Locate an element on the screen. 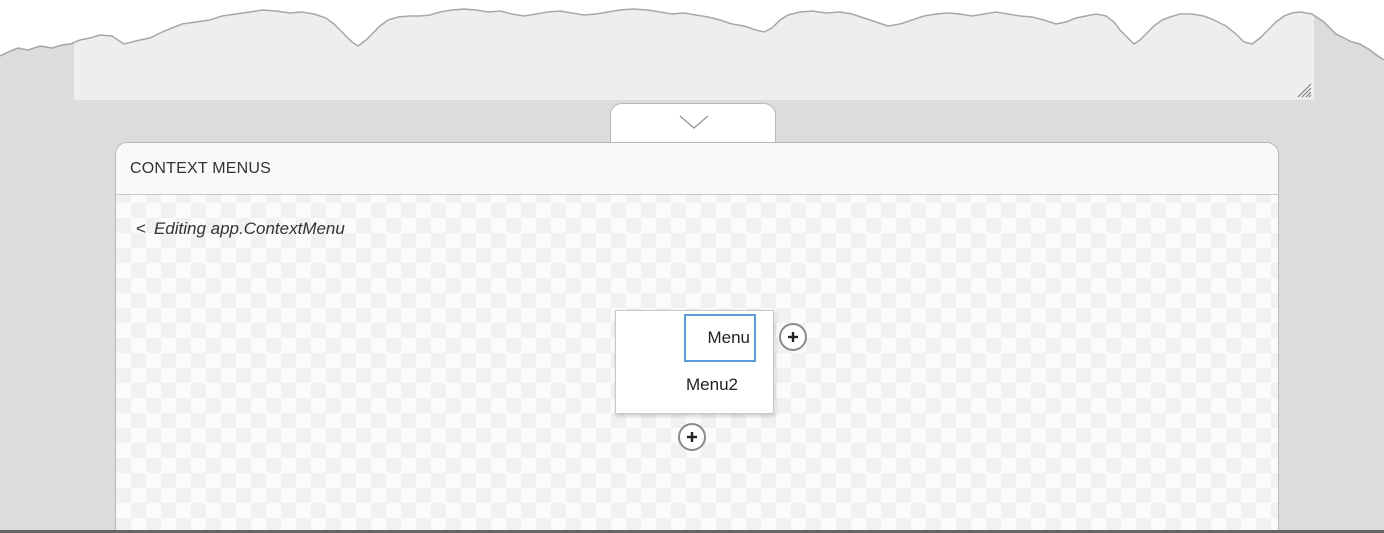  menu-item-label-input is located at coordinates (720, 338).